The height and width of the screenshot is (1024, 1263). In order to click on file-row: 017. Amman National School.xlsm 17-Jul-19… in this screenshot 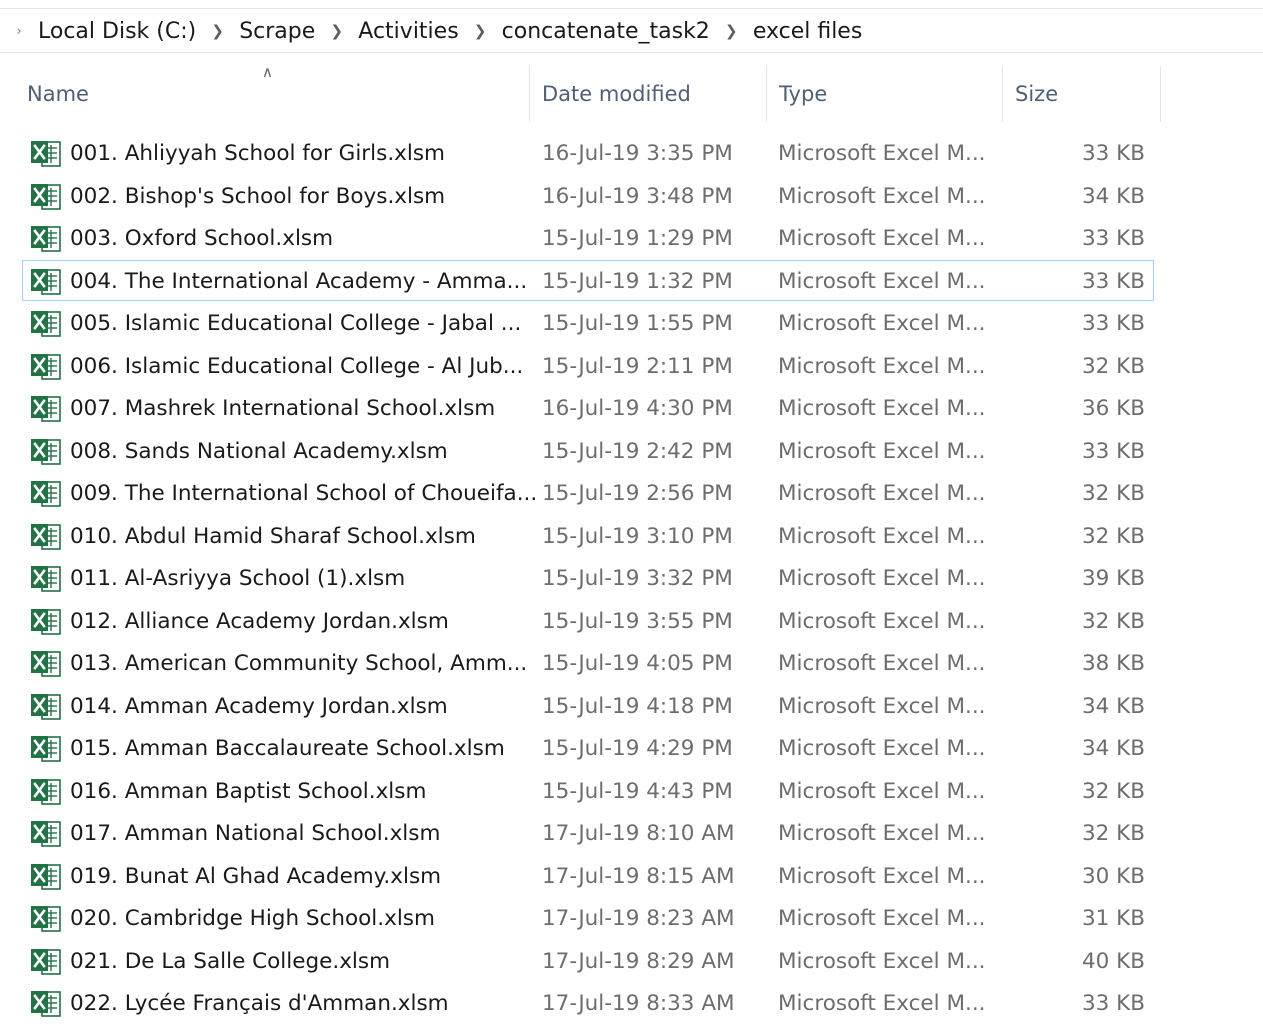, I will do `click(588, 832)`.